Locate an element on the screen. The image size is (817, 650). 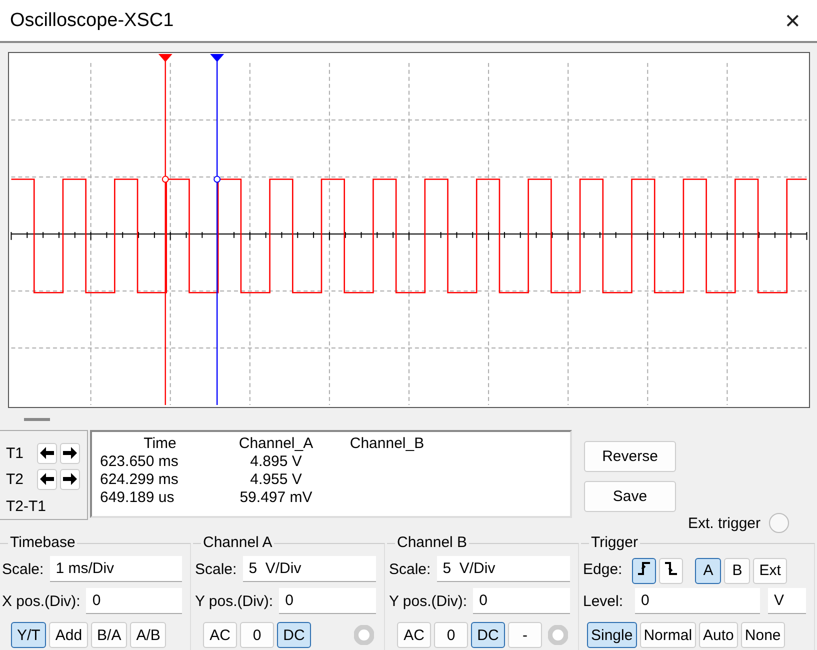
column-header: Channel_A is located at coordinates (276, 444).